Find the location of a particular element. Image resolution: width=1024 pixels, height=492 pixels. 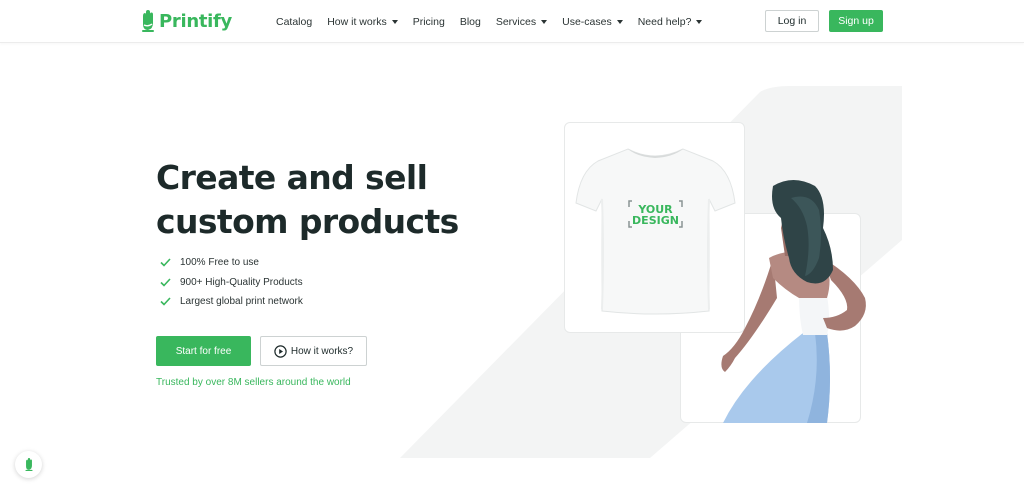

feature-label: 100% Free to use is located at coordinates (219, 263).